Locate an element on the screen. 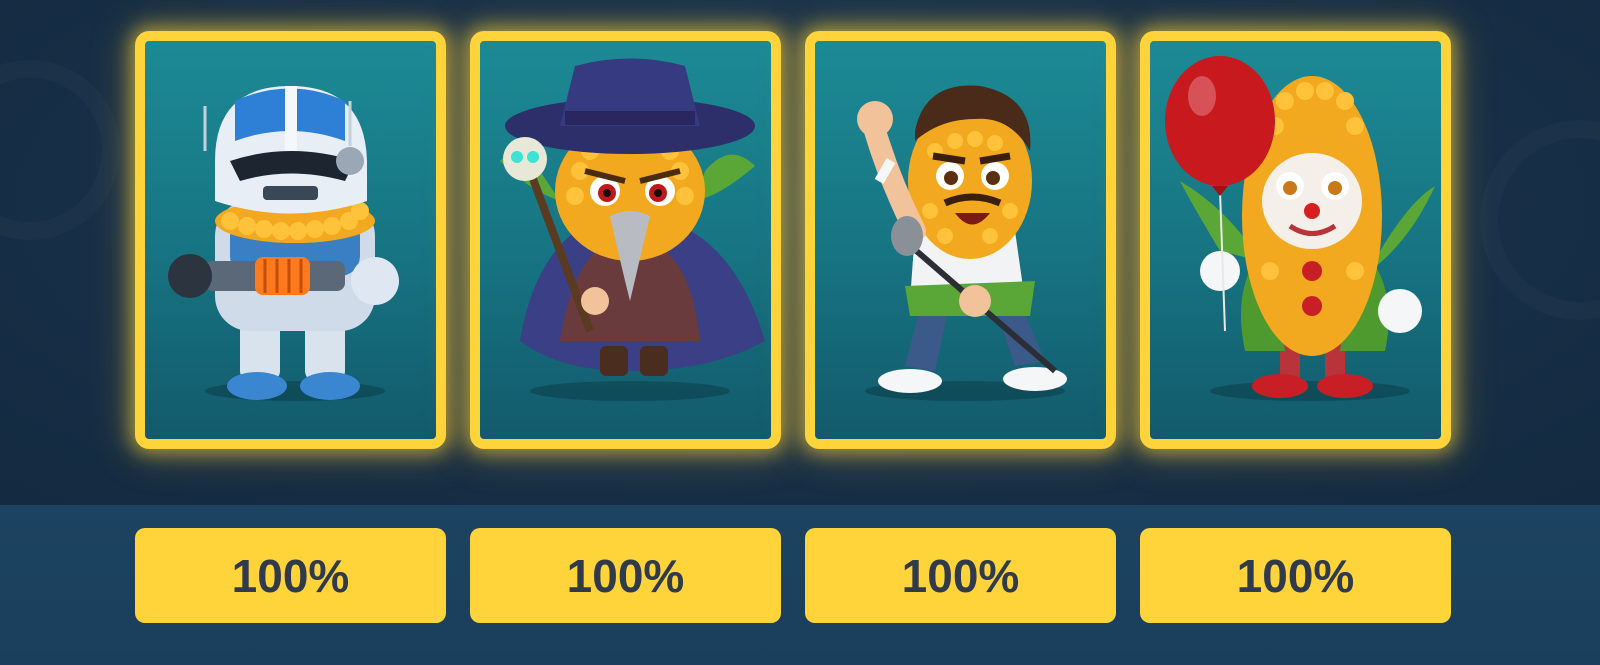 The image size is (1600, 665). character-card-plague-doctor is located at coordinates (625, 240).